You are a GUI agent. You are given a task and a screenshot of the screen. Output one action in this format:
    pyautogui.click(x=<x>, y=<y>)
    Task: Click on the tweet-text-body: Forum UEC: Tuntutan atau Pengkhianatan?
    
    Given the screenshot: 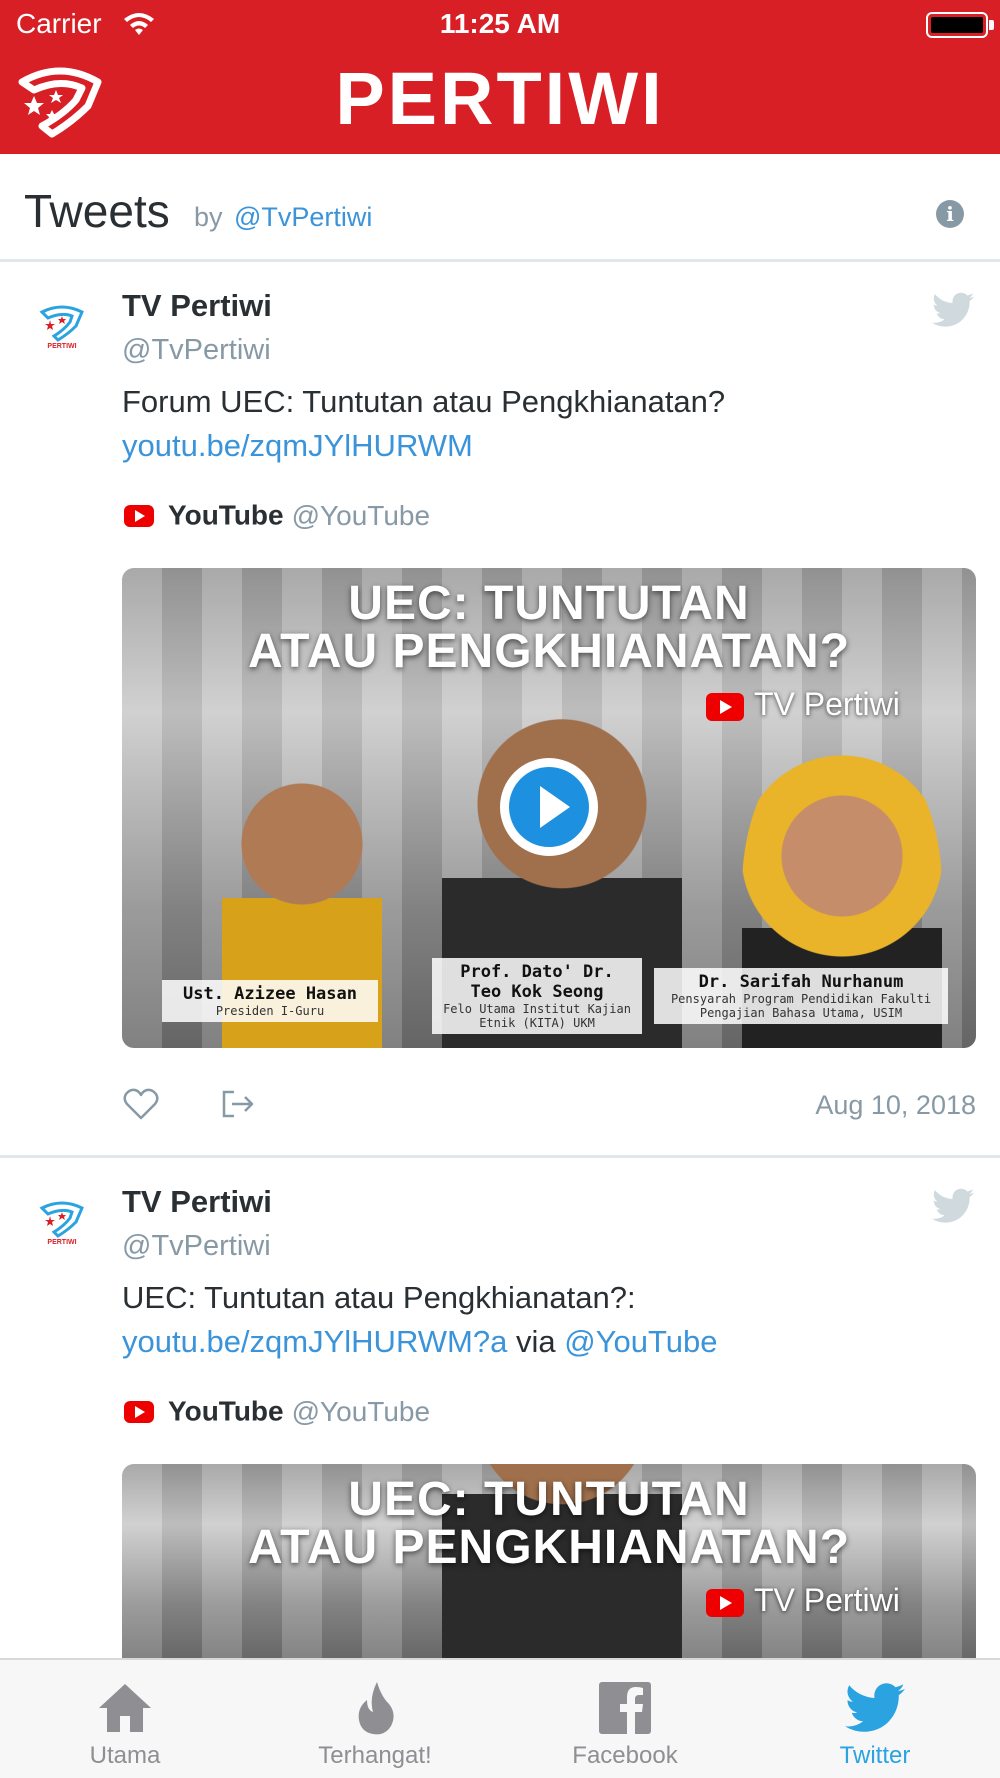 What is the action you would take?
    pyautogui.click(x=424, y=401)
    